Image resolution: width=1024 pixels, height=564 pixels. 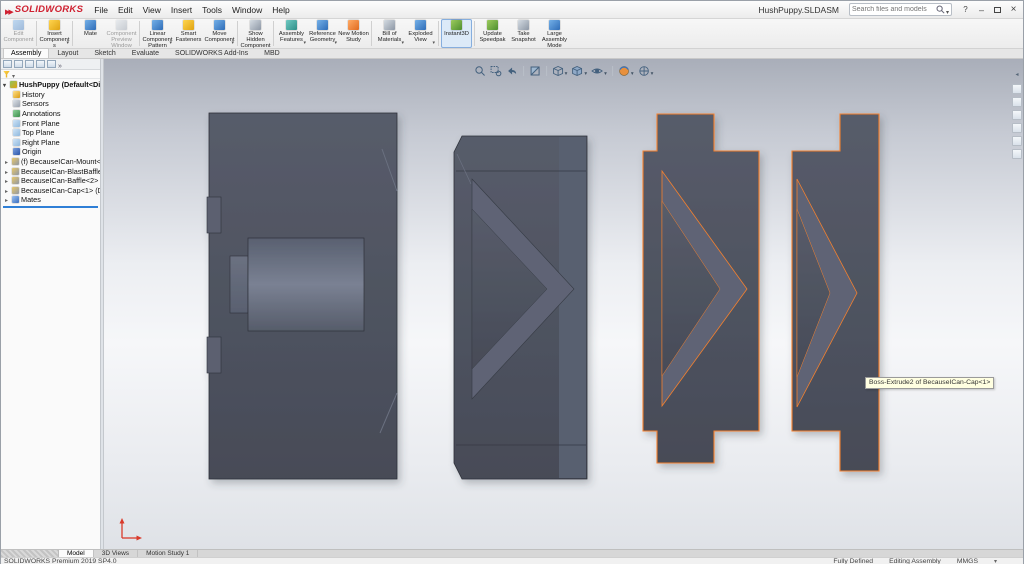 I want to click on tree-item-sensors: Sensors, so click(x=50, y=104).